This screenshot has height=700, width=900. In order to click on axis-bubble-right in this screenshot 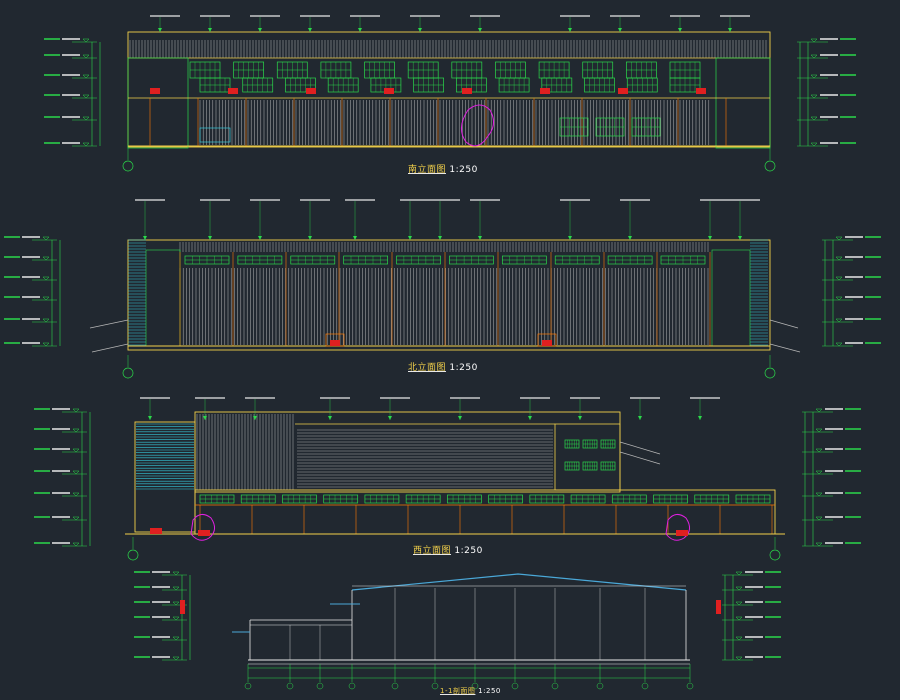, I will do `click(770, 160)`.